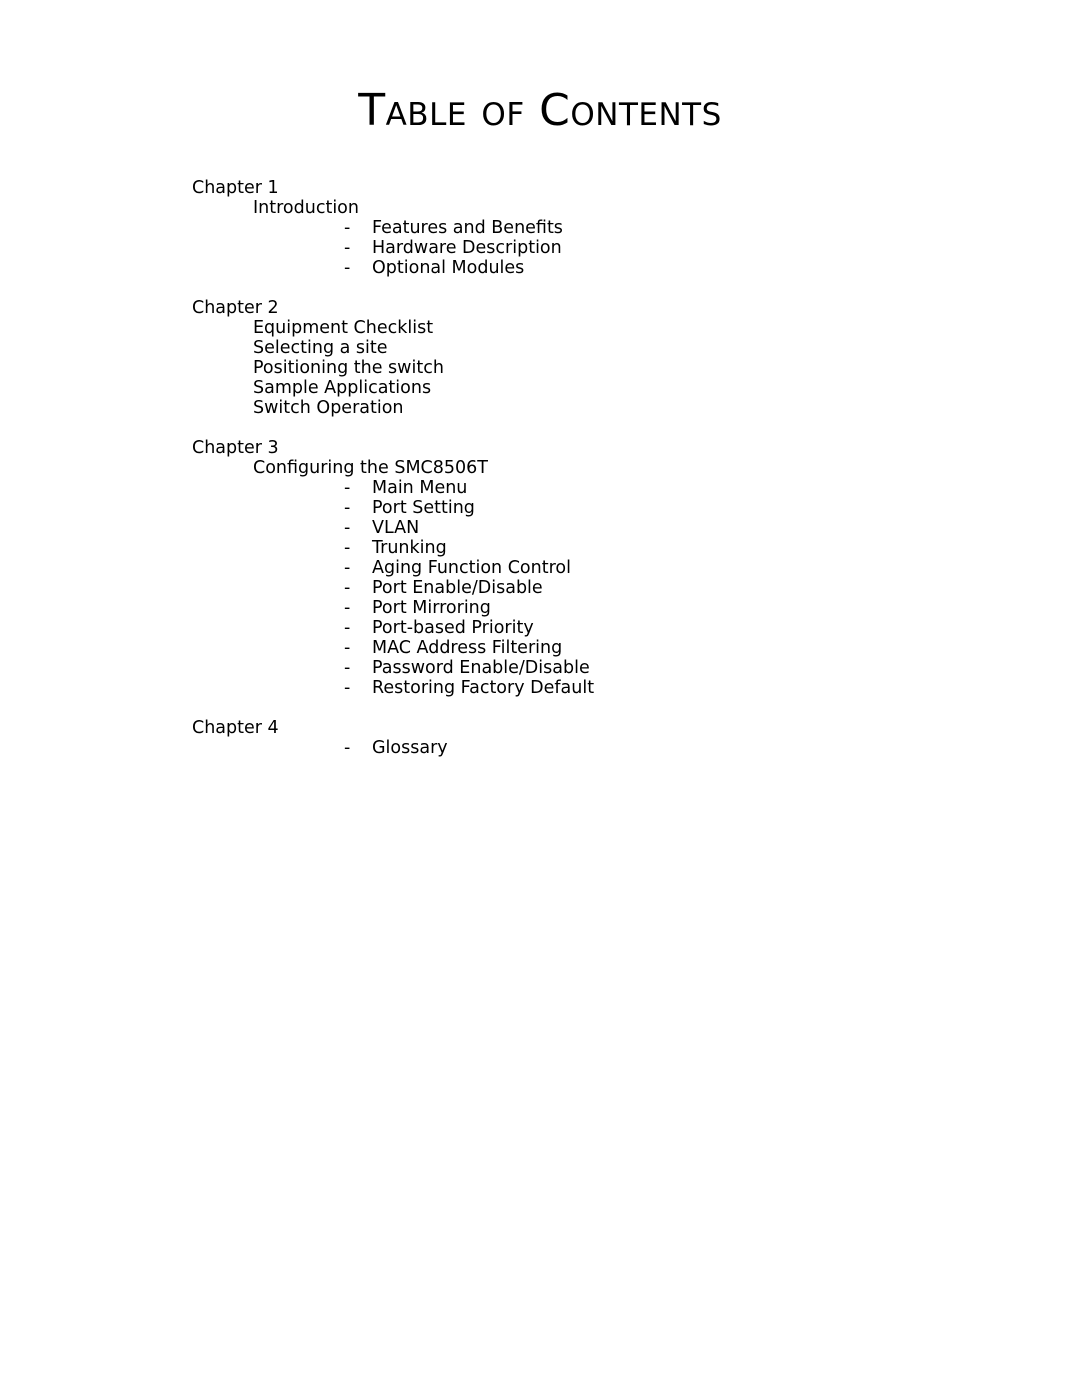 This screenshot has width=1080, height=1397. I want to click on toc-subentry-label: Aging Function Control, so click(471, 568).